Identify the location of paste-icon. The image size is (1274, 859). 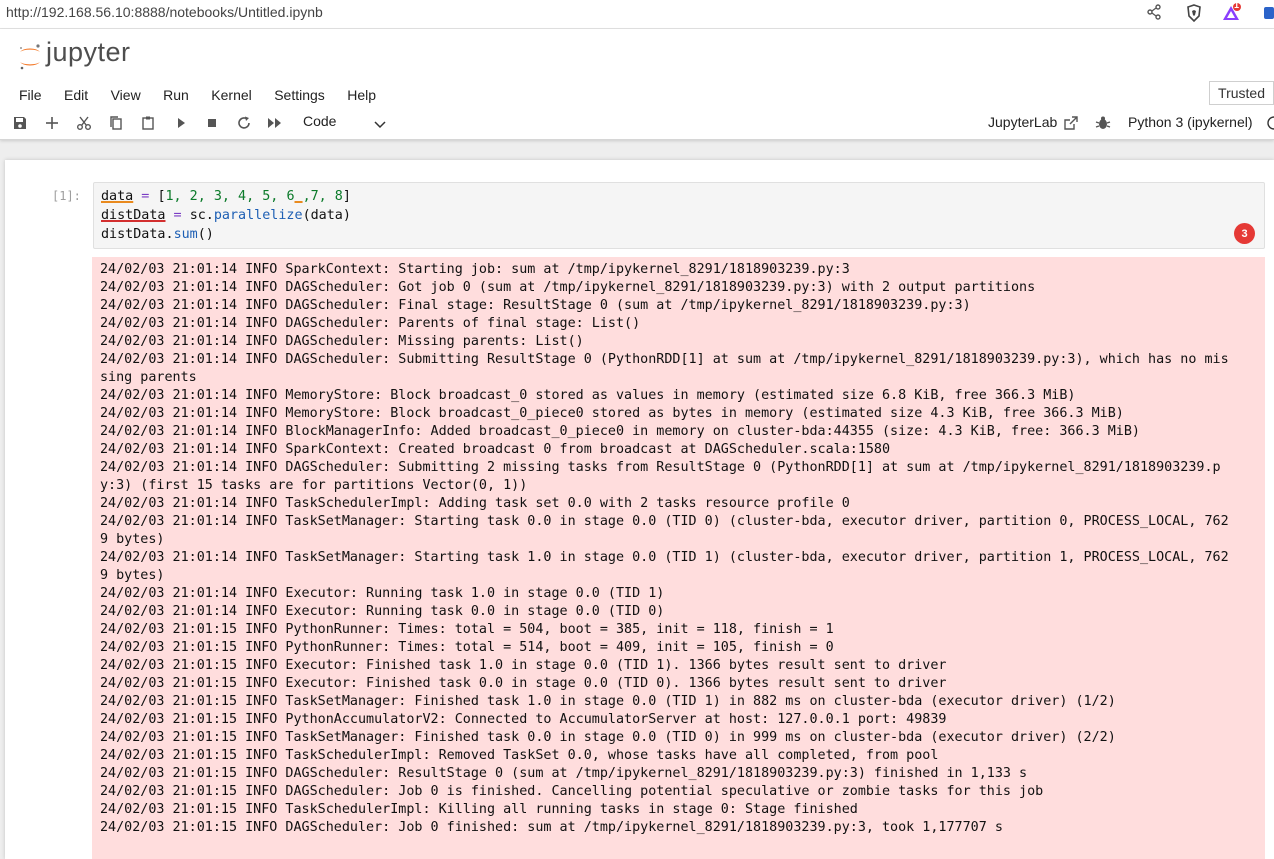
(148, 123).